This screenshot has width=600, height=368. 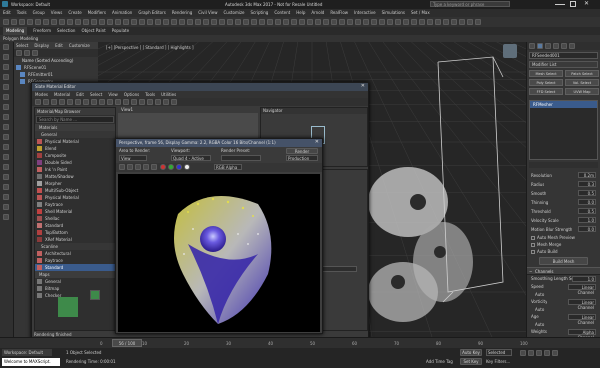 I want to click on menu-item: Set / Max, so click(x=420, y=13).